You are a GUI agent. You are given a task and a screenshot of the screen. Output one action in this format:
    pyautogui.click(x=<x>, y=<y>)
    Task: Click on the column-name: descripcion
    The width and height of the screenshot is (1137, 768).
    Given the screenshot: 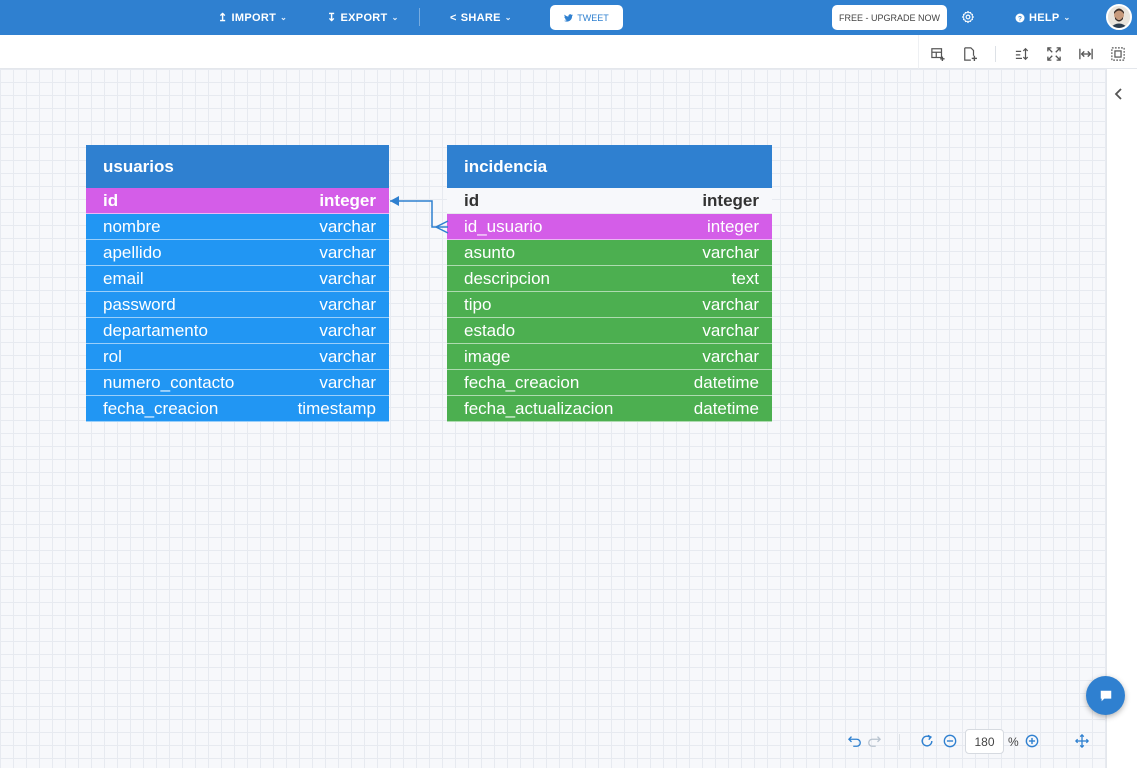 What is the action you would take?
    pyautogui.click(x=507, y=278)
    